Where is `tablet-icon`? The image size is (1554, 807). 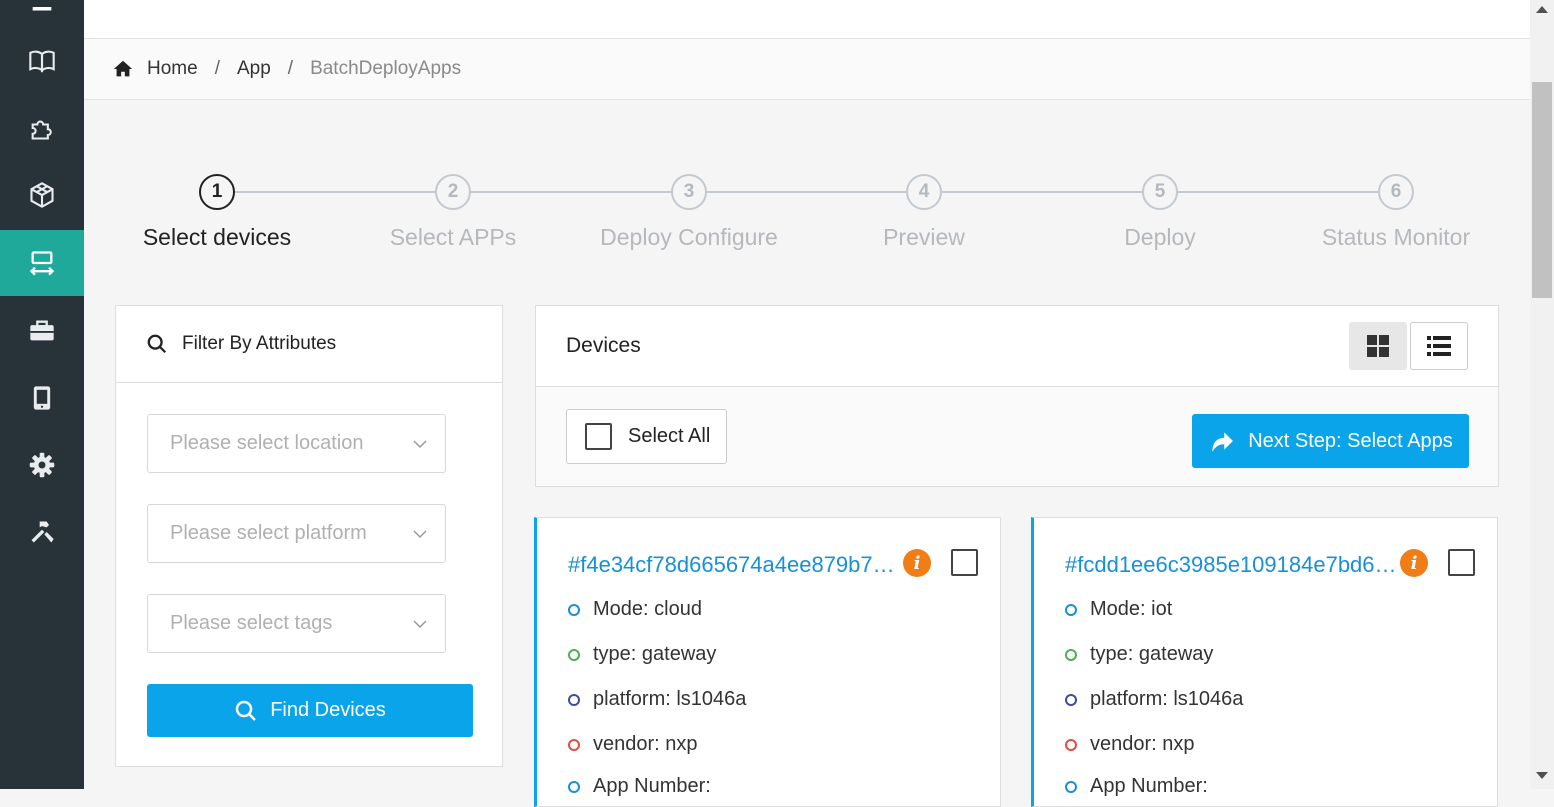 tablet-icon is located at coordinates (42, 398).